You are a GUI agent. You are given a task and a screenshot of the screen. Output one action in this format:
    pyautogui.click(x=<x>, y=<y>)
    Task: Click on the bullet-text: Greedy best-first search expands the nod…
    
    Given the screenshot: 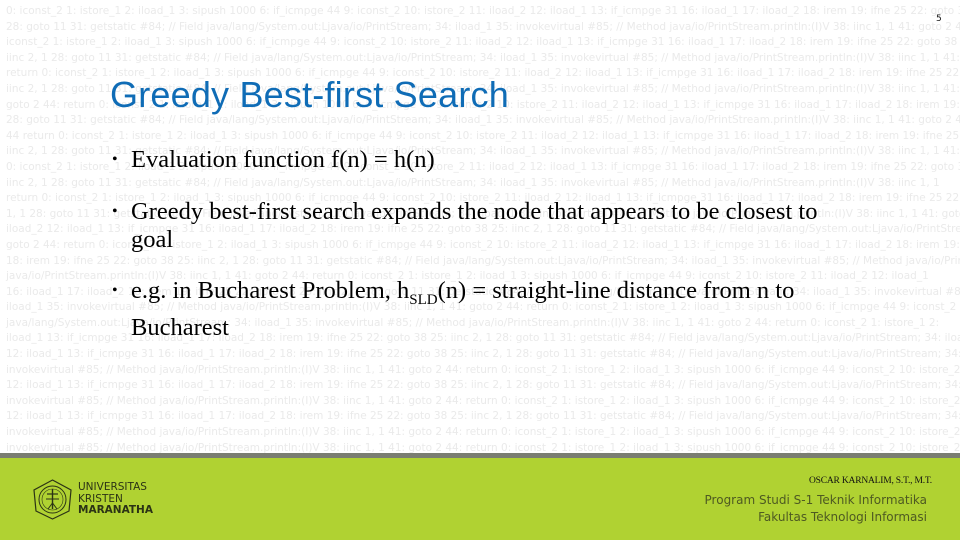 What is the action you would take?
    pyautogui.click(x=474, y=225)
    